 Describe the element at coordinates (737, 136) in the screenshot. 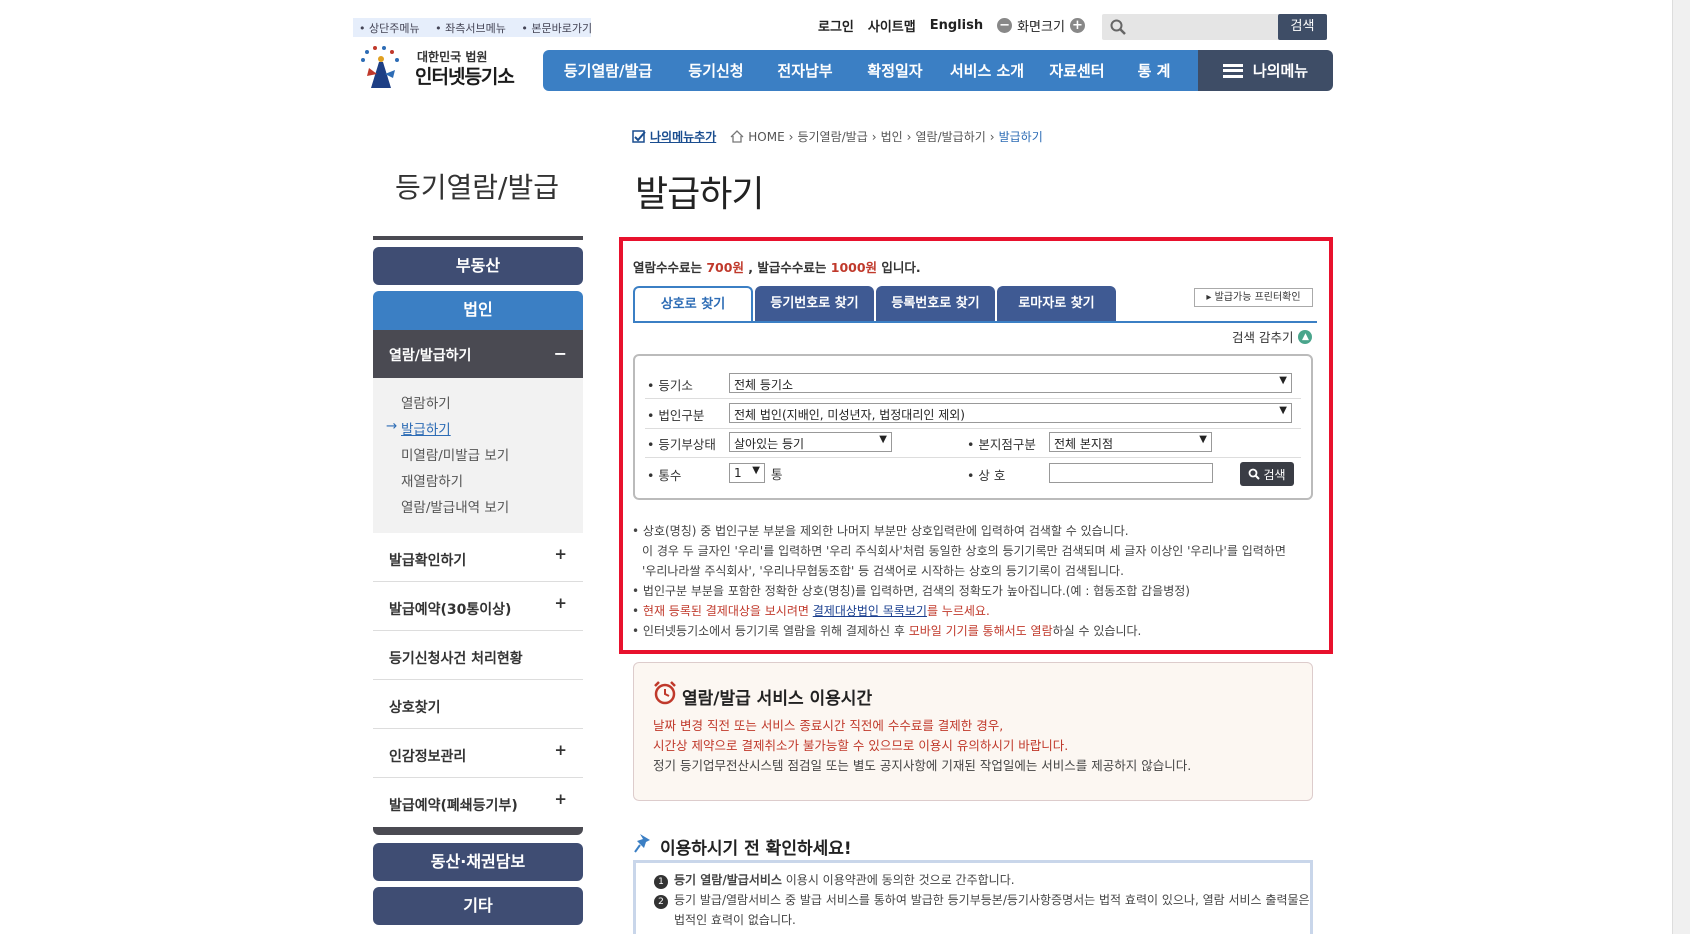

I see `home-icon` at that location.